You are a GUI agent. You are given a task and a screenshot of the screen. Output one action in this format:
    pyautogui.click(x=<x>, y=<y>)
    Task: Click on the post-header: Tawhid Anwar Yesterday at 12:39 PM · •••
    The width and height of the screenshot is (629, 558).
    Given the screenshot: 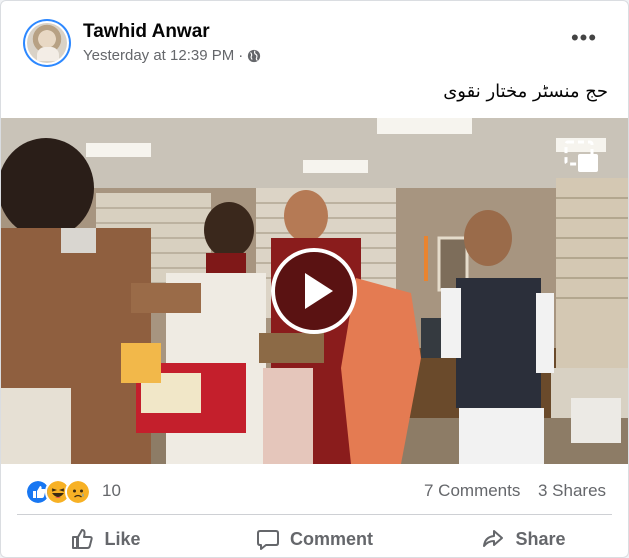 What is the action you would take?
    pyautogui.click(x=314, y=39)
    